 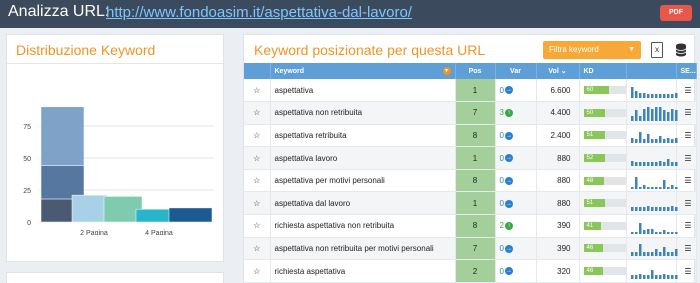 I want to click on variation-value: 3, so click(x=501, y=113).